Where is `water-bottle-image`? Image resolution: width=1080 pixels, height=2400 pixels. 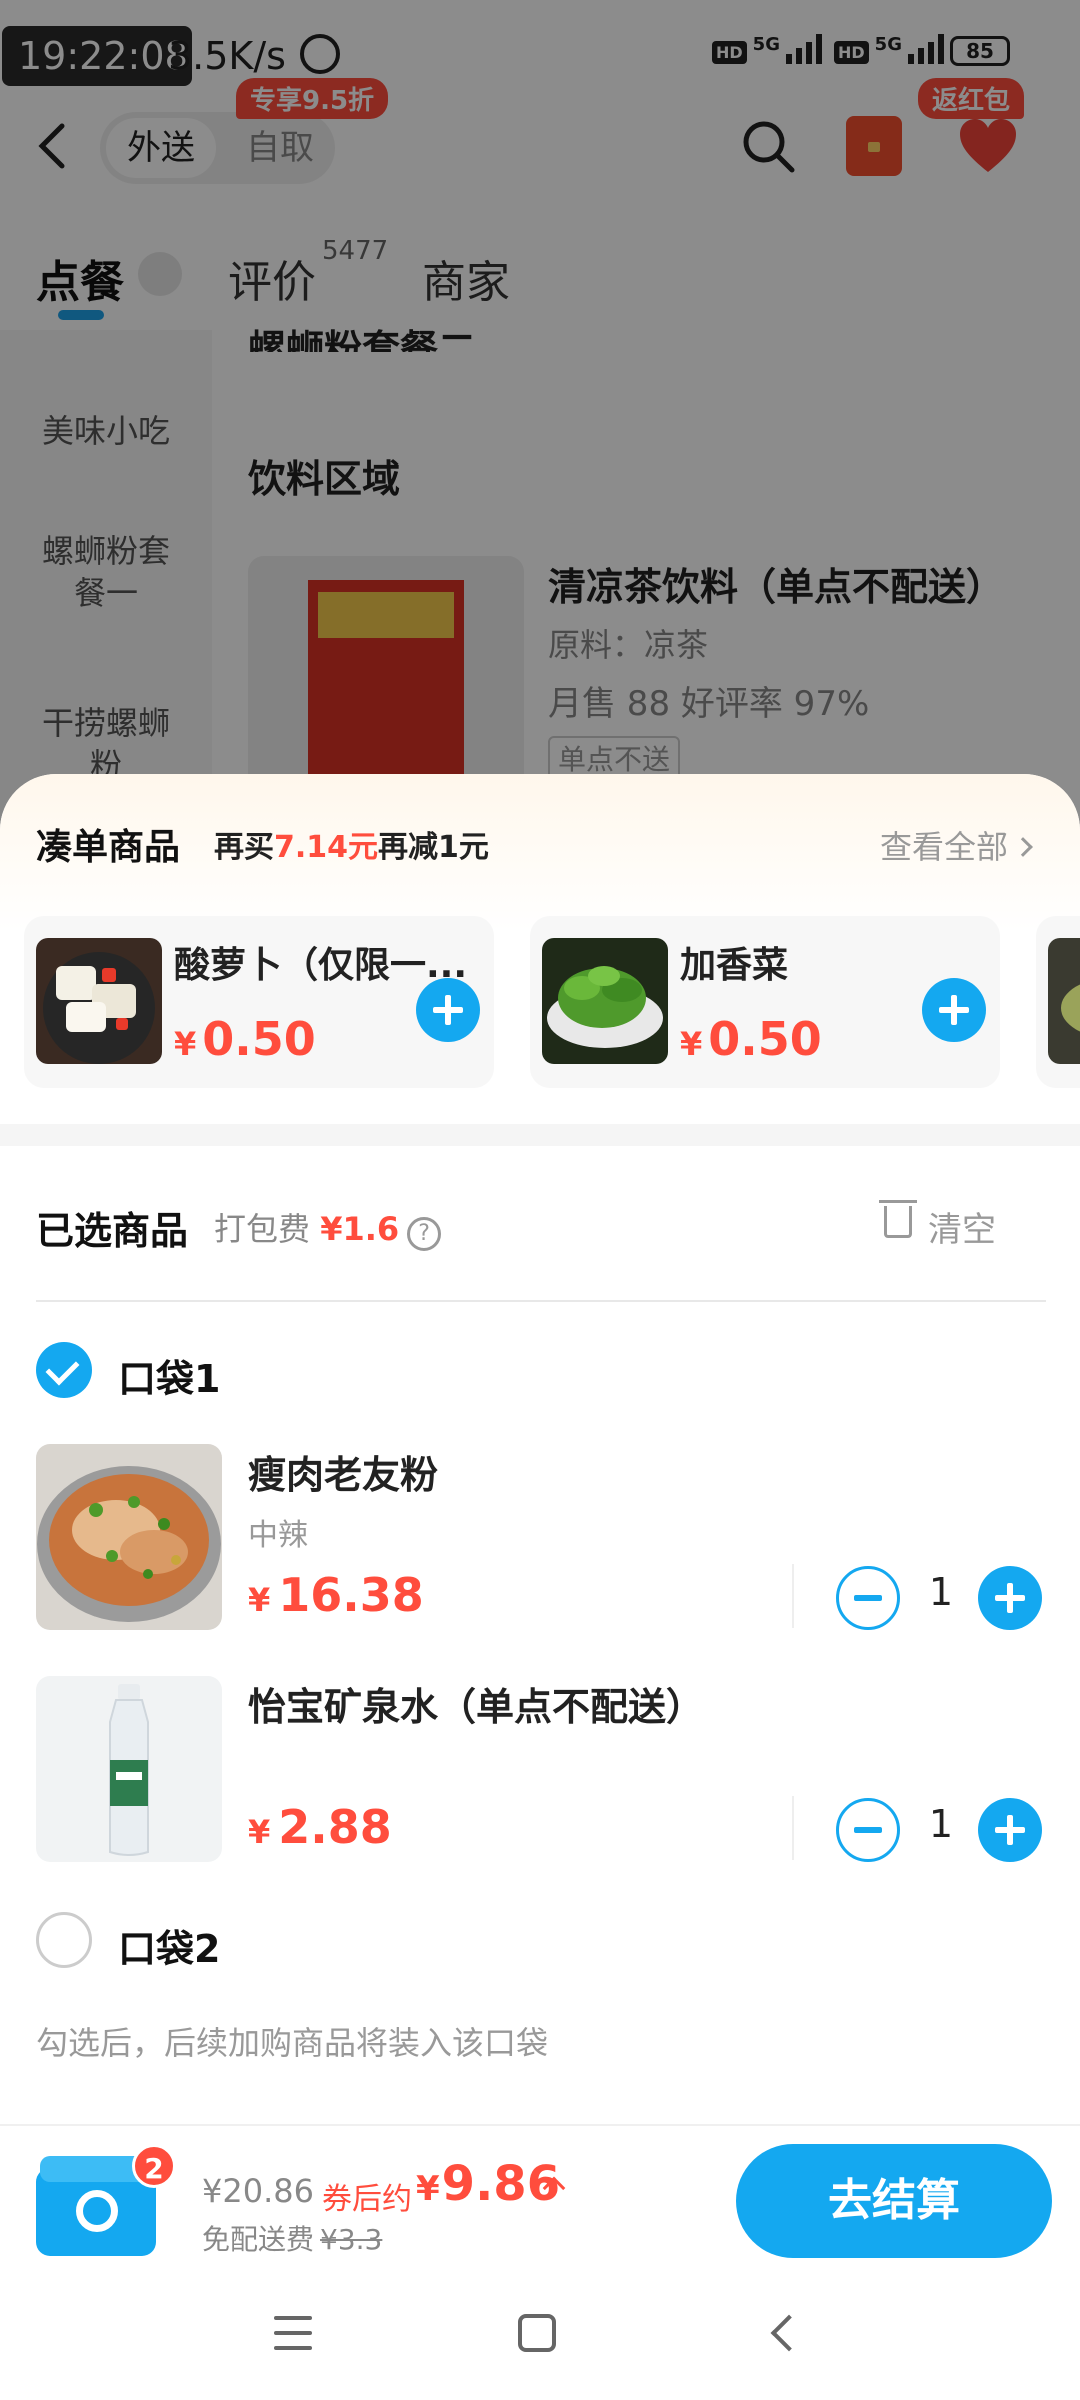
water-bottle-image is located at coordinates (129, 1769).